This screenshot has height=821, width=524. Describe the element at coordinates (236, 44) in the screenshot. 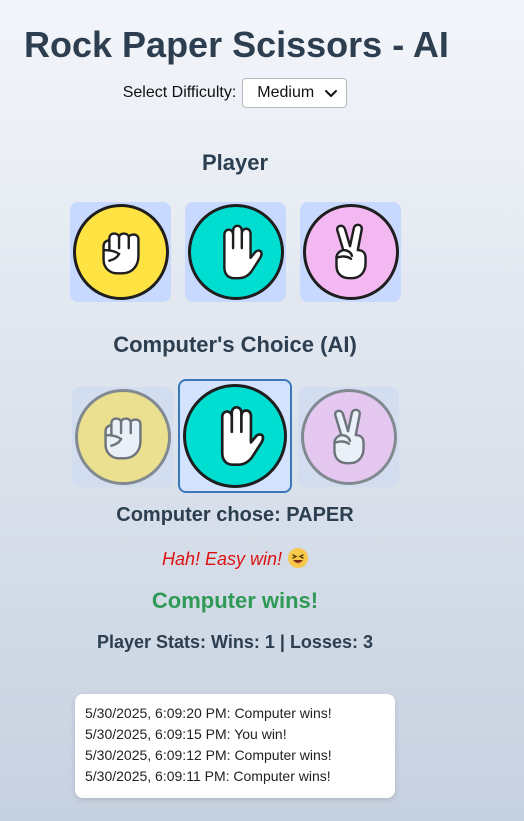

I see `page-title: Rock Paper Scissors - AI` at that location.